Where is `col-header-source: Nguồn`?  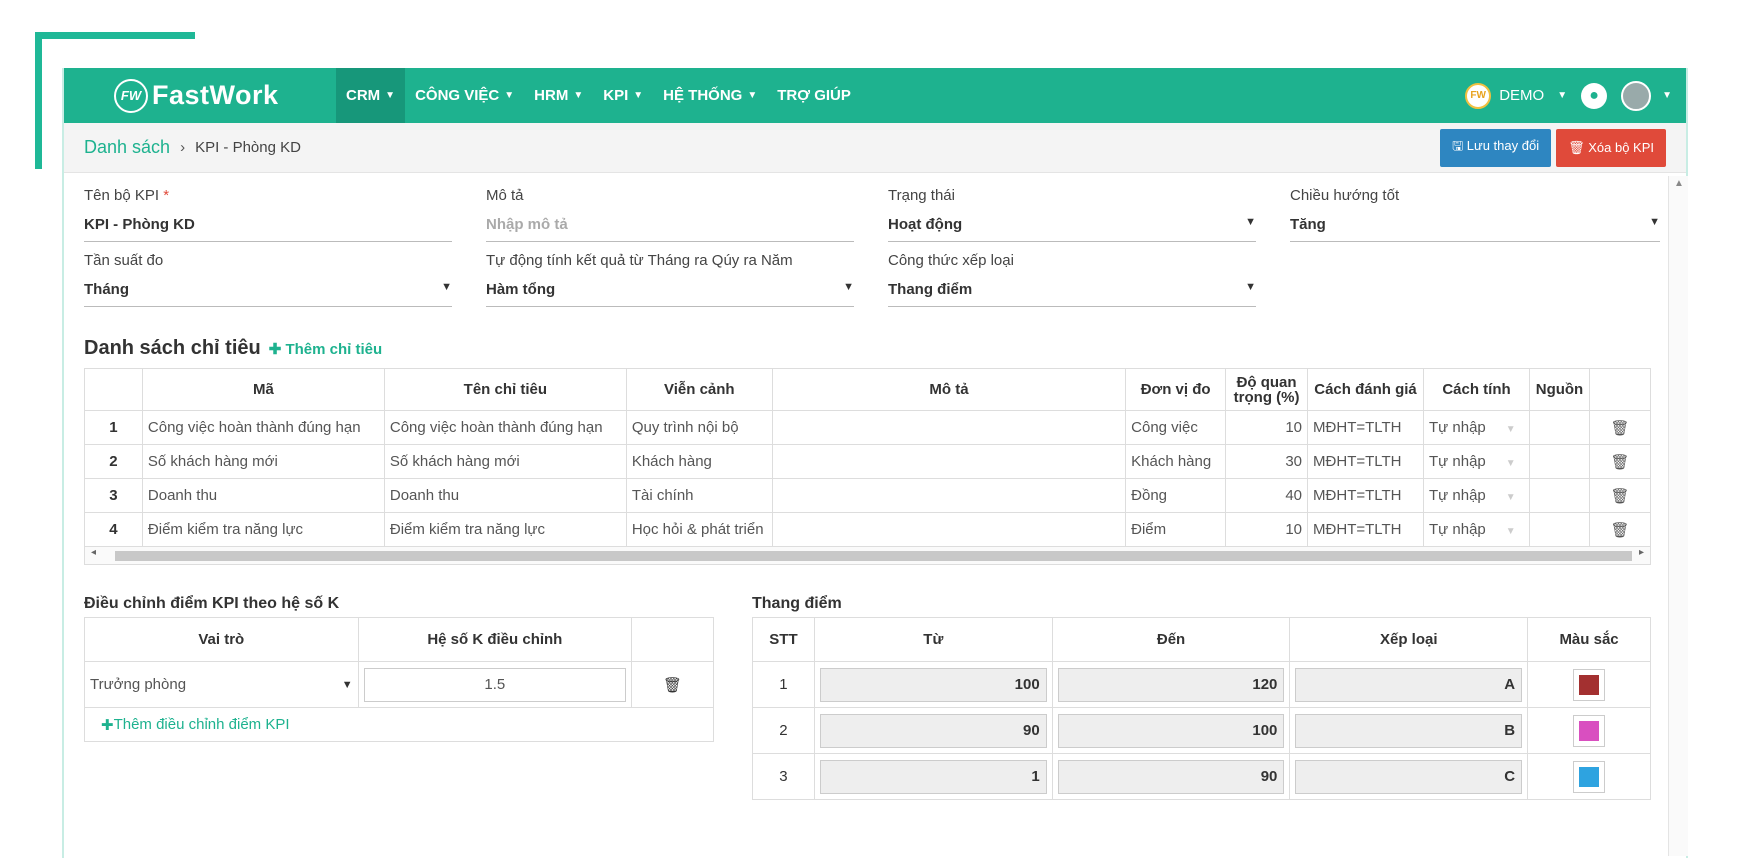
col-header-source: Nguồn is located at coordinates (1559, 389).